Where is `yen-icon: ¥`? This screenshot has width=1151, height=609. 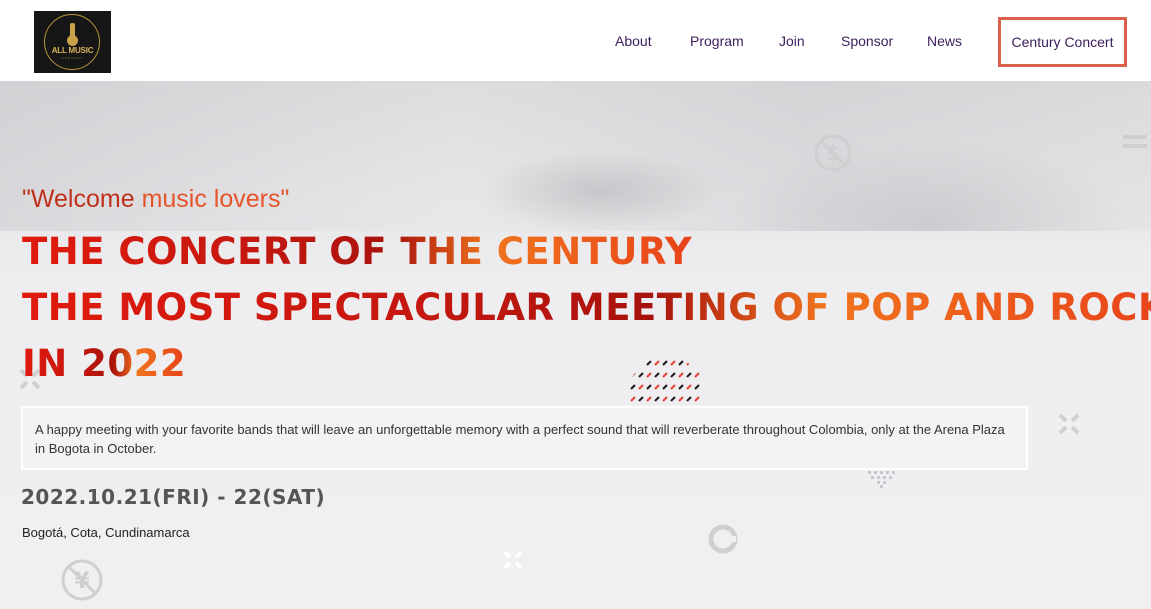
yen-icon: ¥ is located at coordinates (82, 580).